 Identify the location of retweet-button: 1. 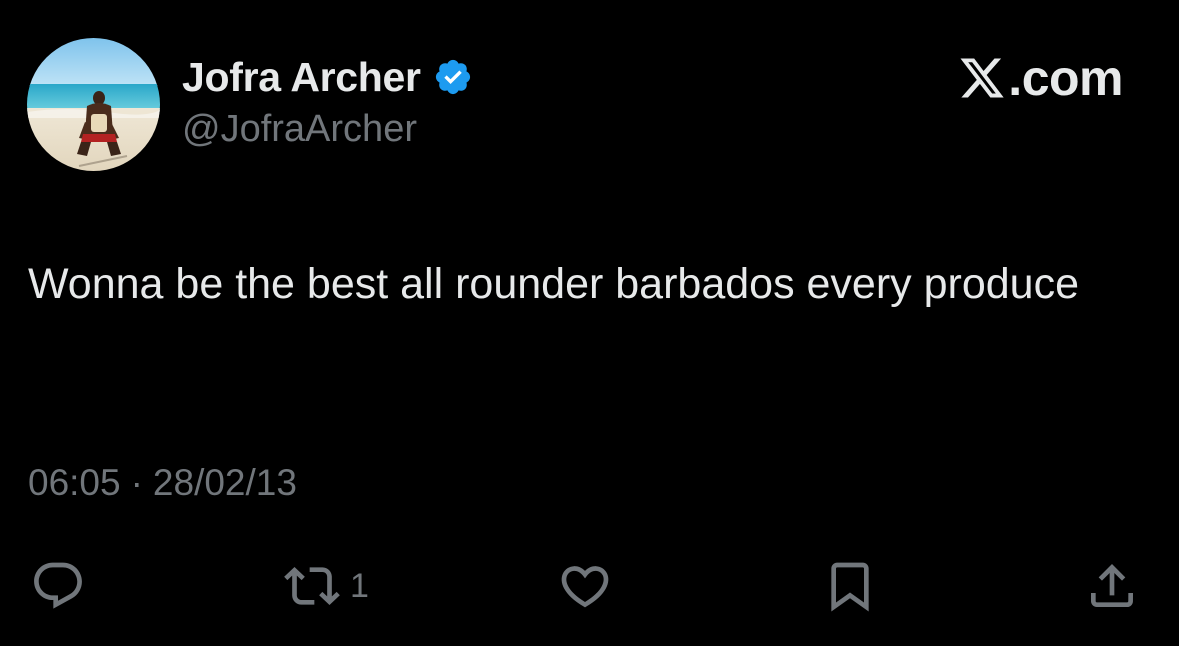
(326, 586).